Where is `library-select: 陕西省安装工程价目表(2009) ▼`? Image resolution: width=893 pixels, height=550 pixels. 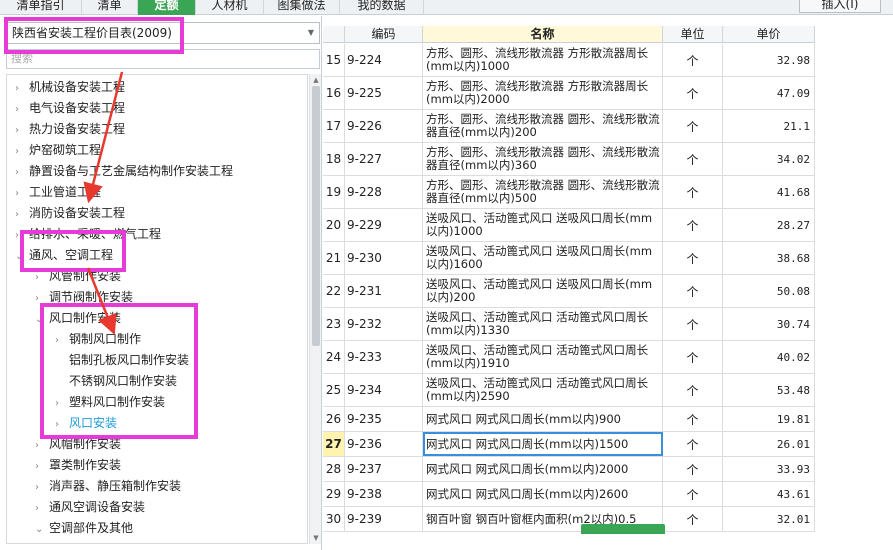 library-select: 陕西省安装工程价目表(2009) ▼ is located at coordinates (163, 33).